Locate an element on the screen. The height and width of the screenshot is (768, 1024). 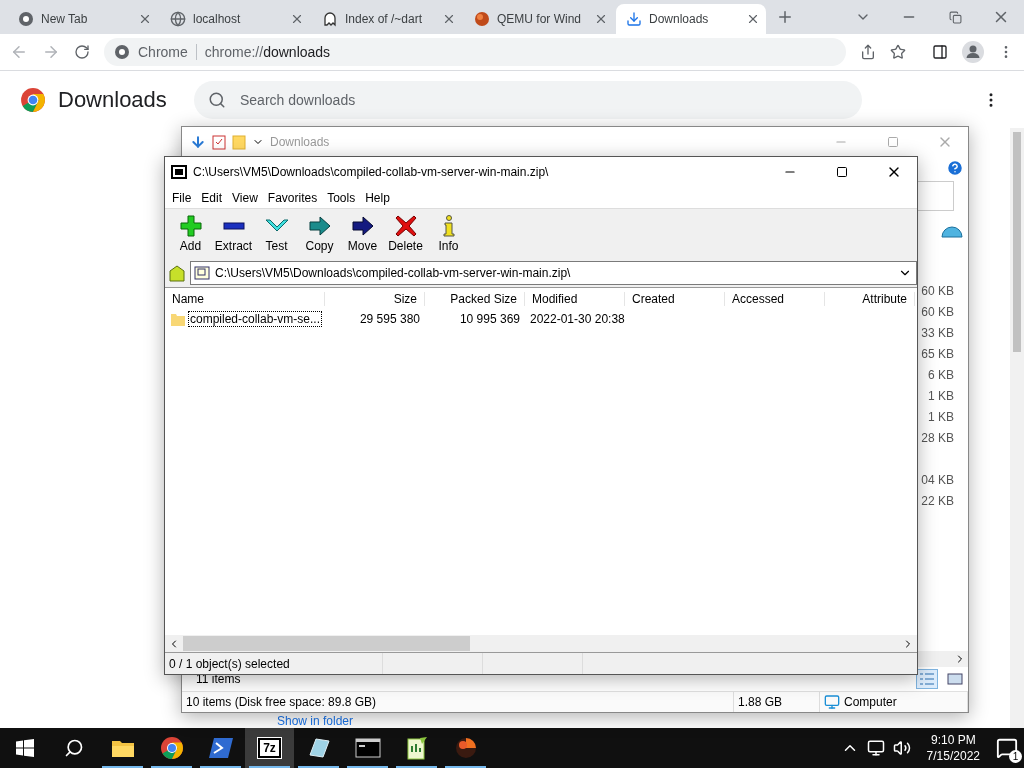
checklist-icon is located at coordinates (219, 142).